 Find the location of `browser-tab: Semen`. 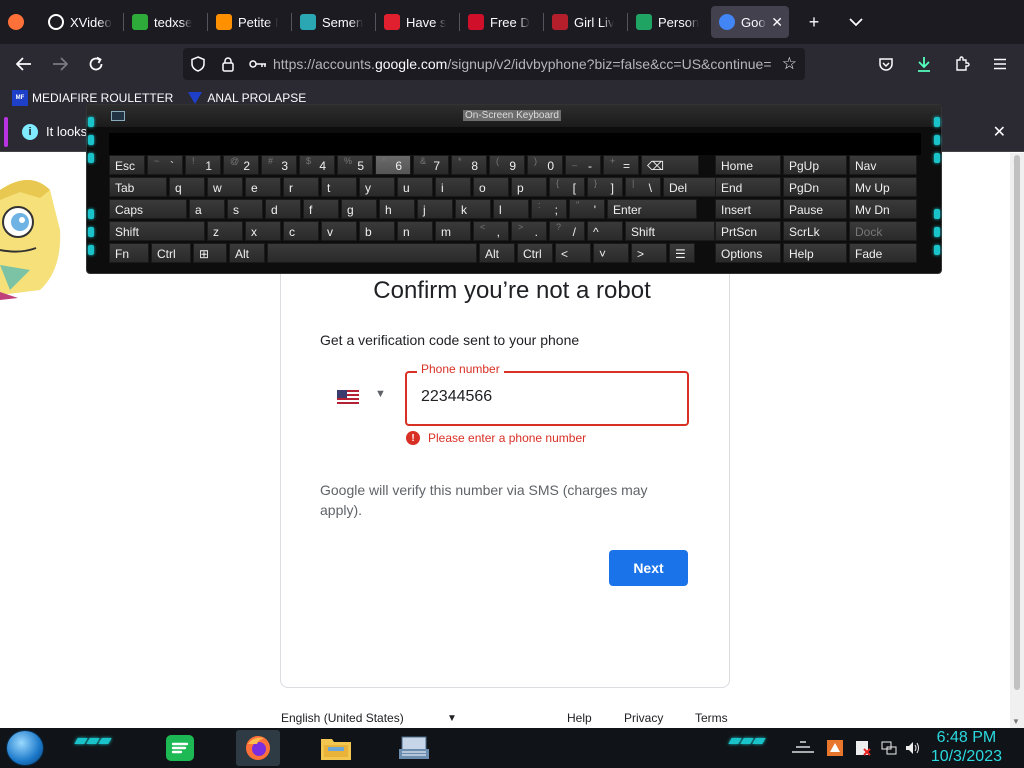

browser-tab: Semen is located at coordinates (333, 22).